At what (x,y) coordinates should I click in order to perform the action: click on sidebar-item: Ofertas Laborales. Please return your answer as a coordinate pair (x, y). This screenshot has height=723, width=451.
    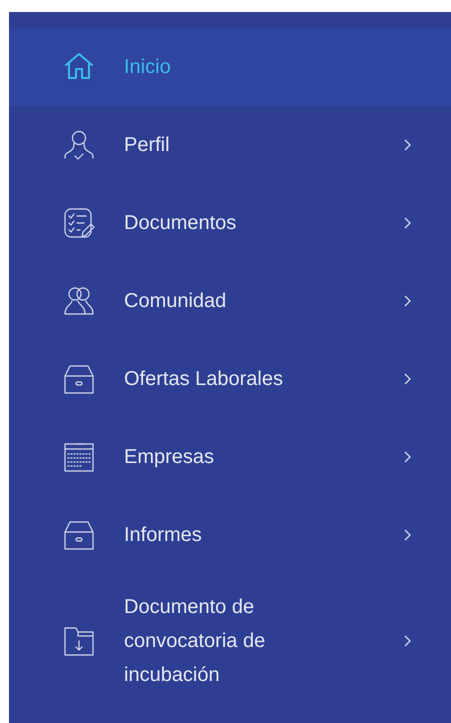
    Looking at the image, I should click on (230, 379).